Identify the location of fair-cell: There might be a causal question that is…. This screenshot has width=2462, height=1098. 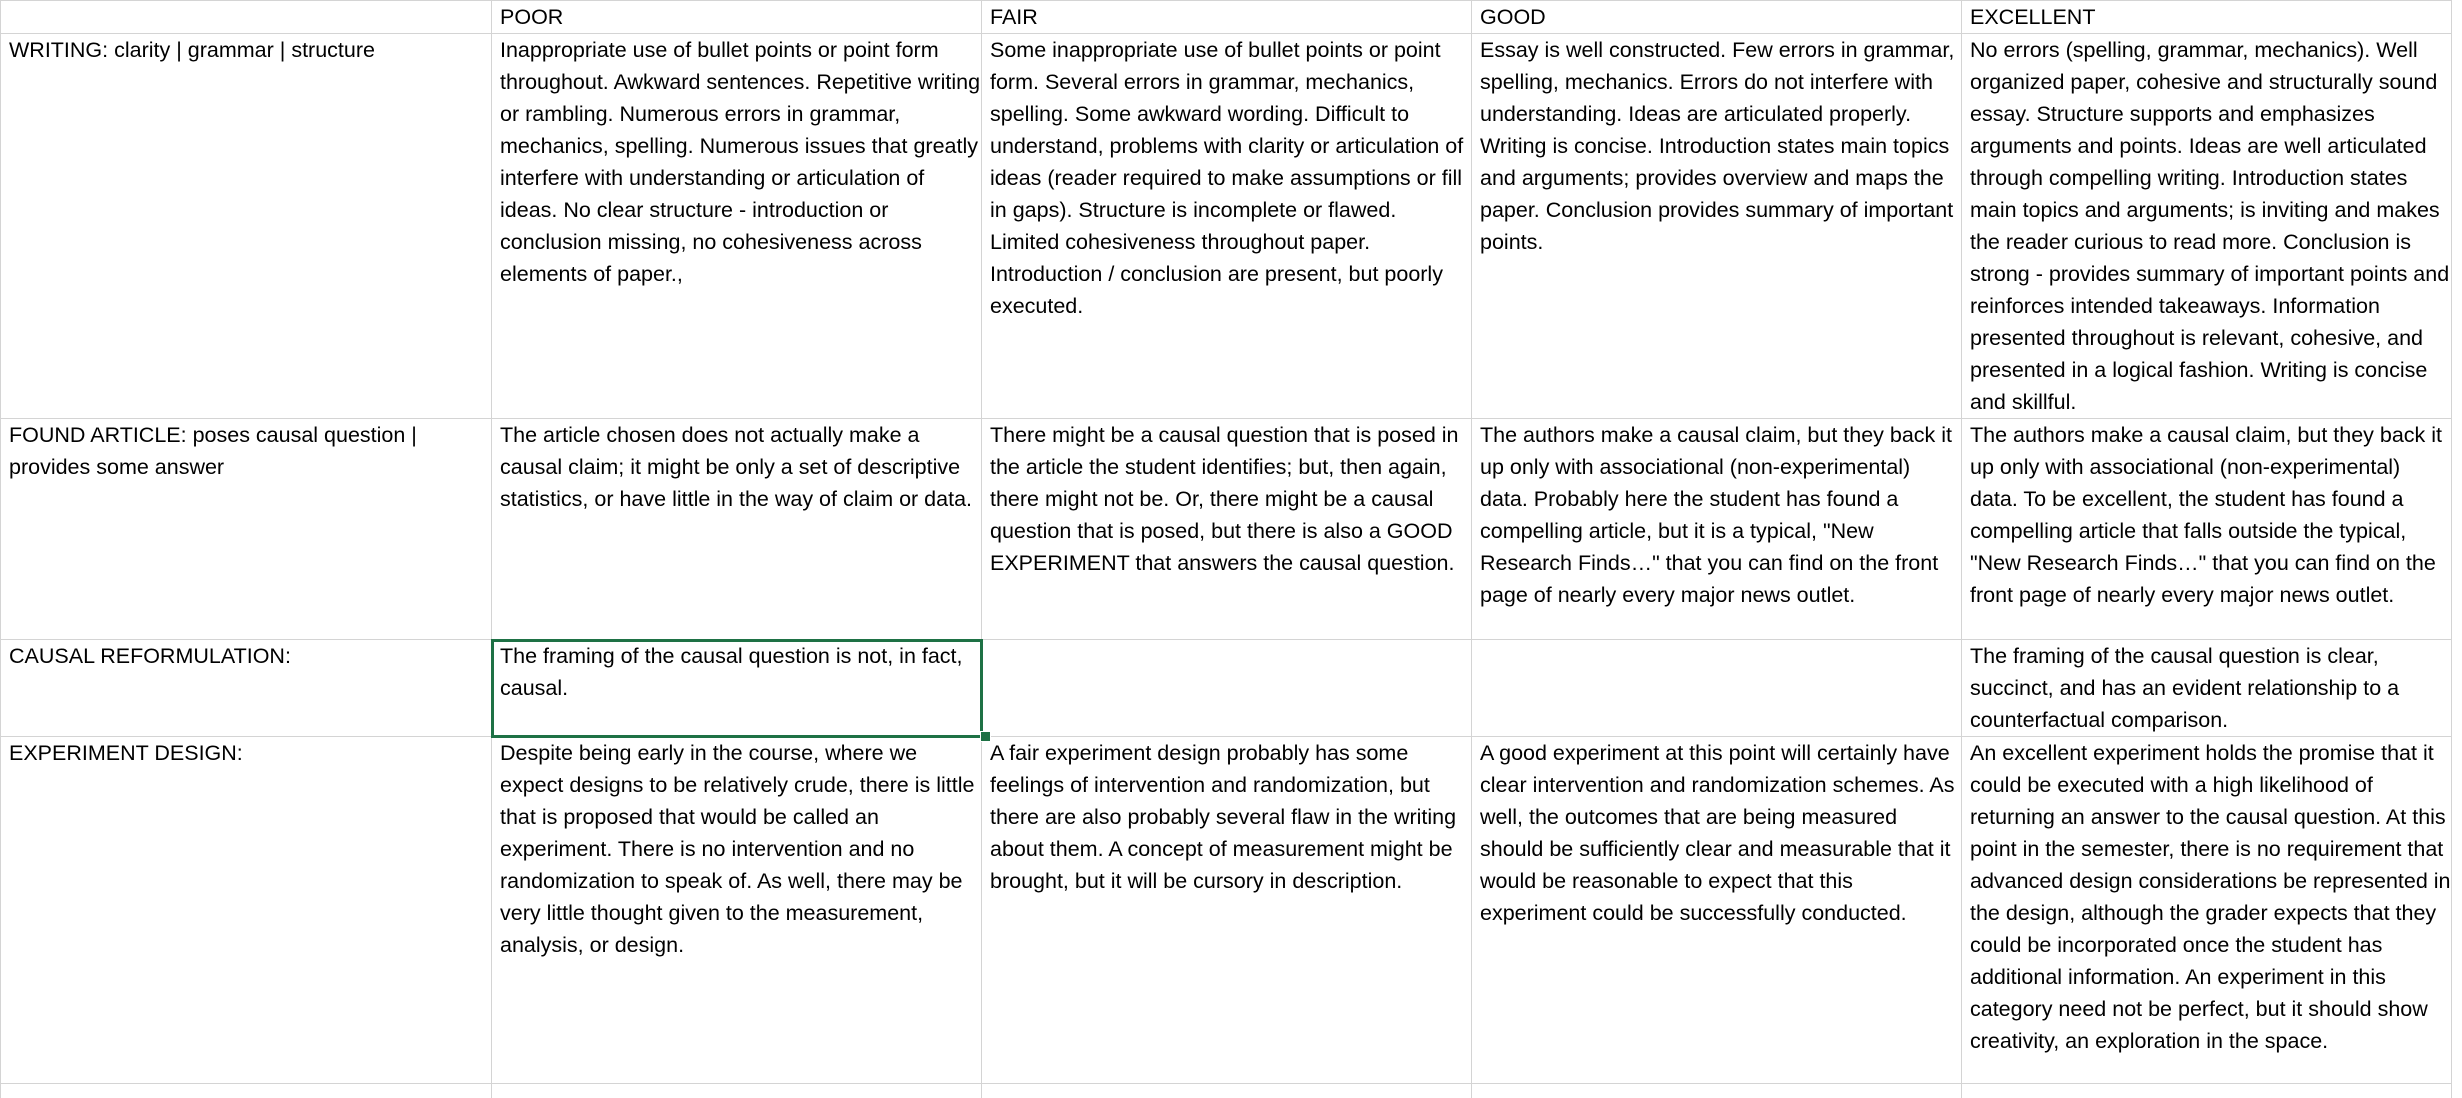
(1226, 529).